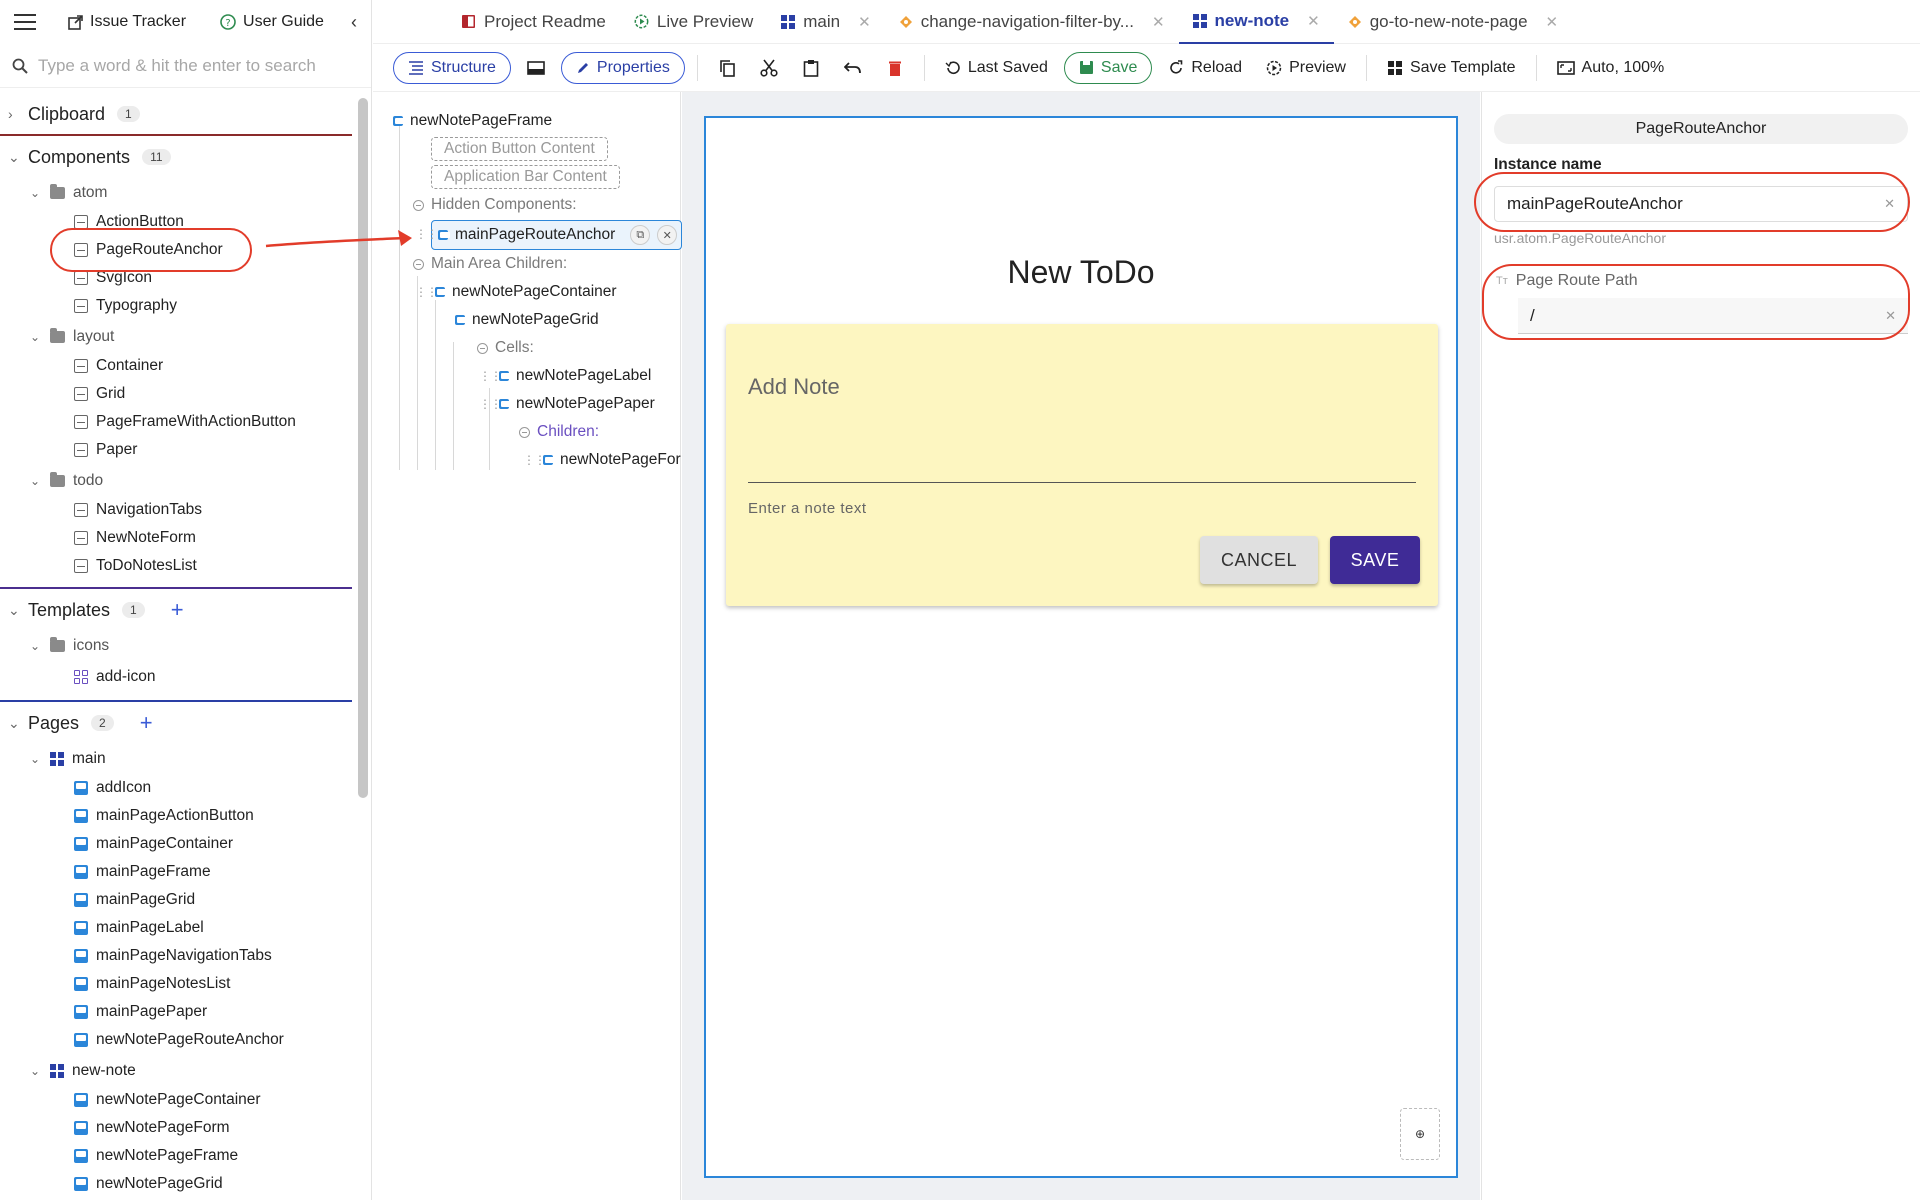  I want to click on tree-node-root: newNotePageFrame, so click(472, 121).